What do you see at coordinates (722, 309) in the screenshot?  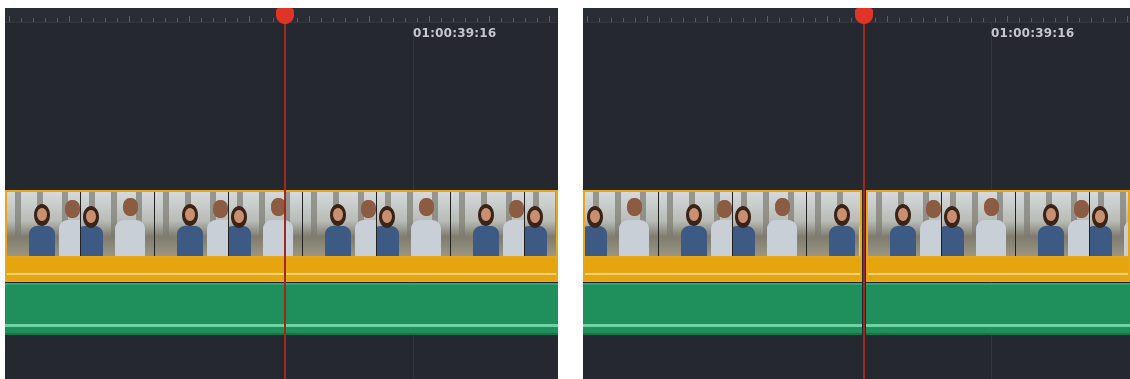 I see `audio-track-clip-left-part` at bounding box center [722, 309].